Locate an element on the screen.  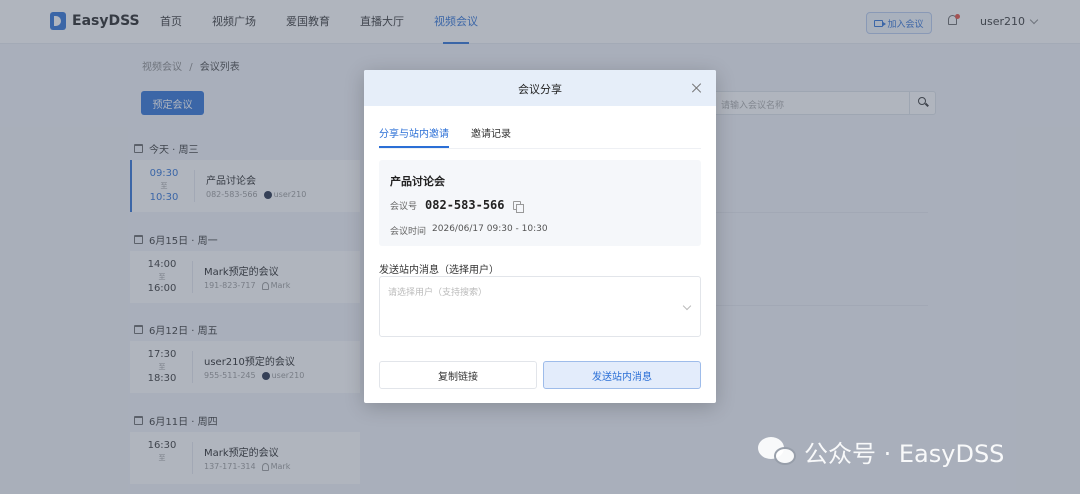
dialog-tabs: 分享与站内邀请 邀请记录 is located at coordinates (445, 136).